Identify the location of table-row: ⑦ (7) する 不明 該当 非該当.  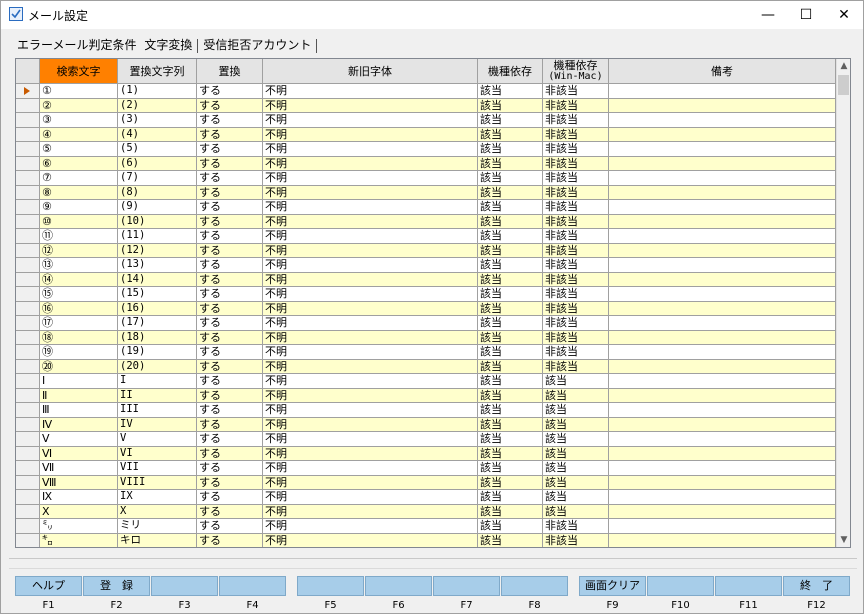
(426, 178).